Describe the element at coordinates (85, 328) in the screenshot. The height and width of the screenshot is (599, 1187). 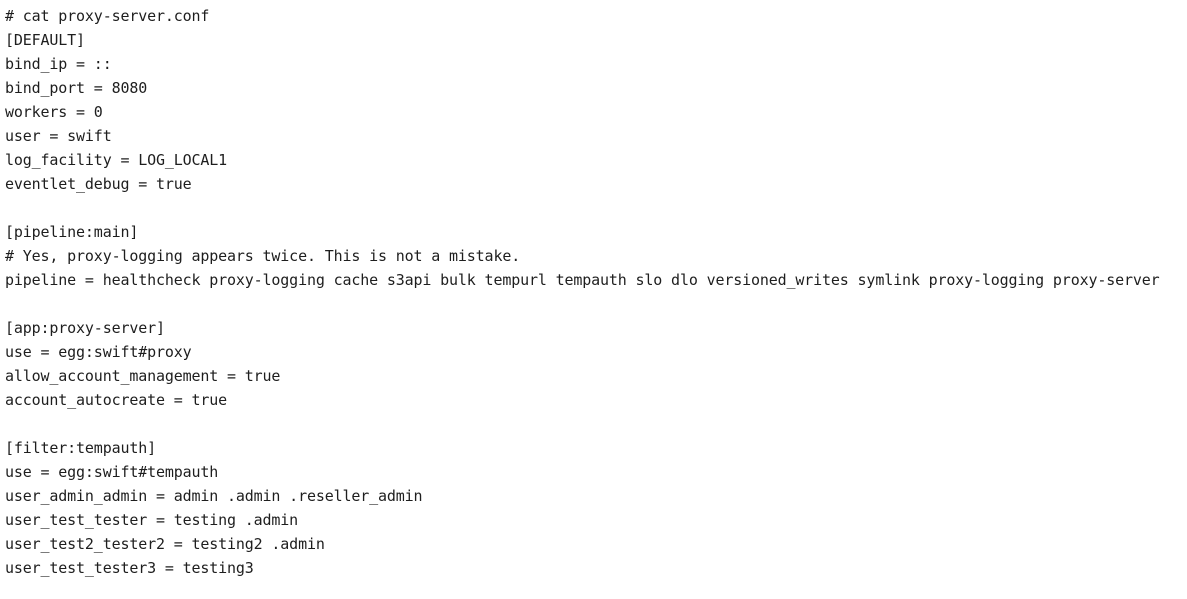
I see `section-header-app-proxy-server: [app:proxy-server]` at that location.